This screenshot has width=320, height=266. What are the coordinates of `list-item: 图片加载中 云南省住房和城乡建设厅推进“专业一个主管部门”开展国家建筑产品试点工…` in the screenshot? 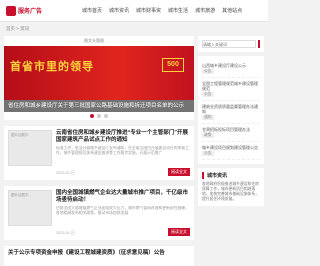 It's located at (99, 153).